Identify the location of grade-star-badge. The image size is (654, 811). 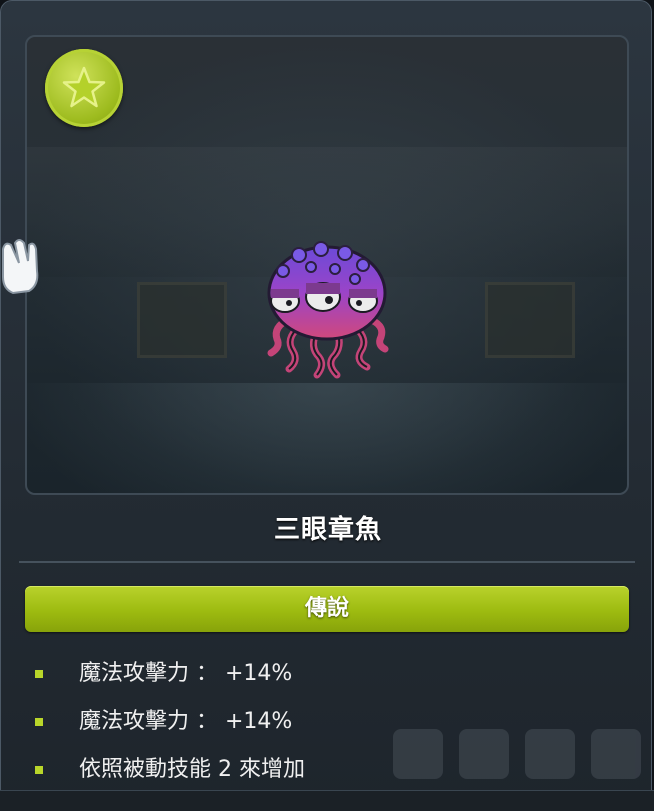
(84, 88).